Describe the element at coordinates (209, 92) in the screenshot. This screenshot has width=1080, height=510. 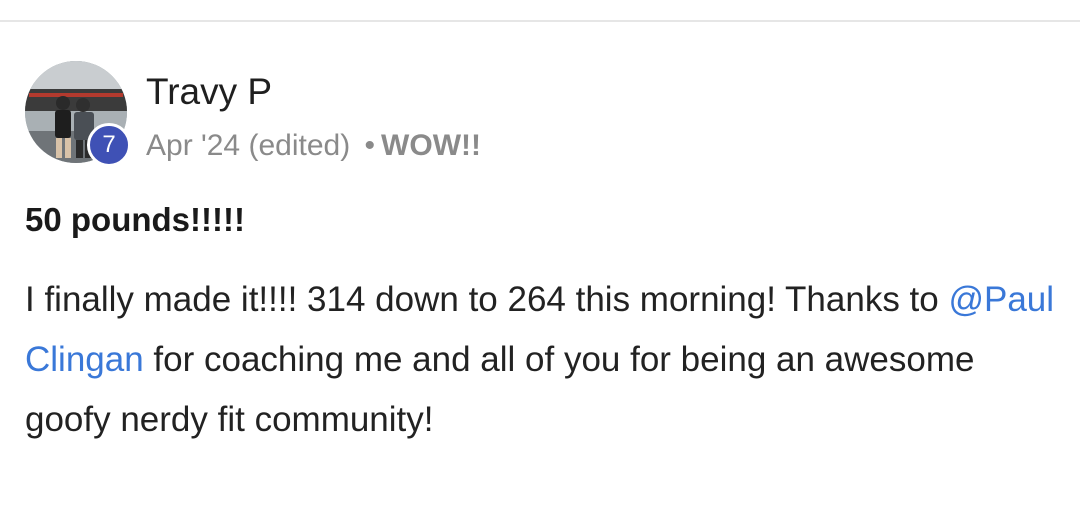
I see `author-name: Travy P` at that location.